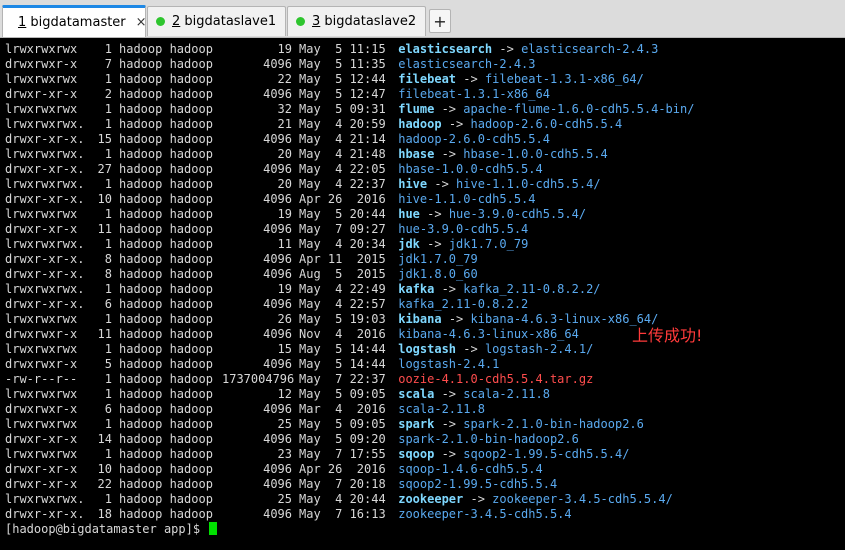 The height and width of the screenshot is (550, 845). I want to click on symlink-name: jdk, so click(409, 244).